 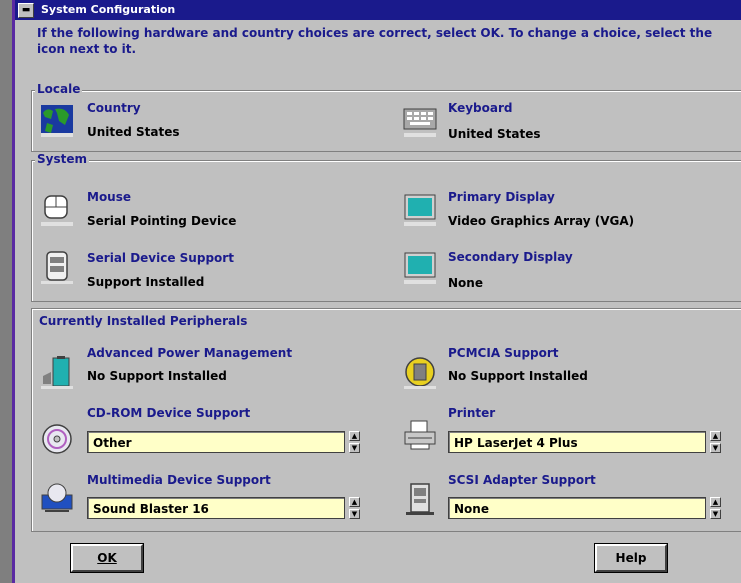 What do you see at coordinates (107, 558) in the screenshot?
I see `ok-button: OK` at bounding box center [107, 558].